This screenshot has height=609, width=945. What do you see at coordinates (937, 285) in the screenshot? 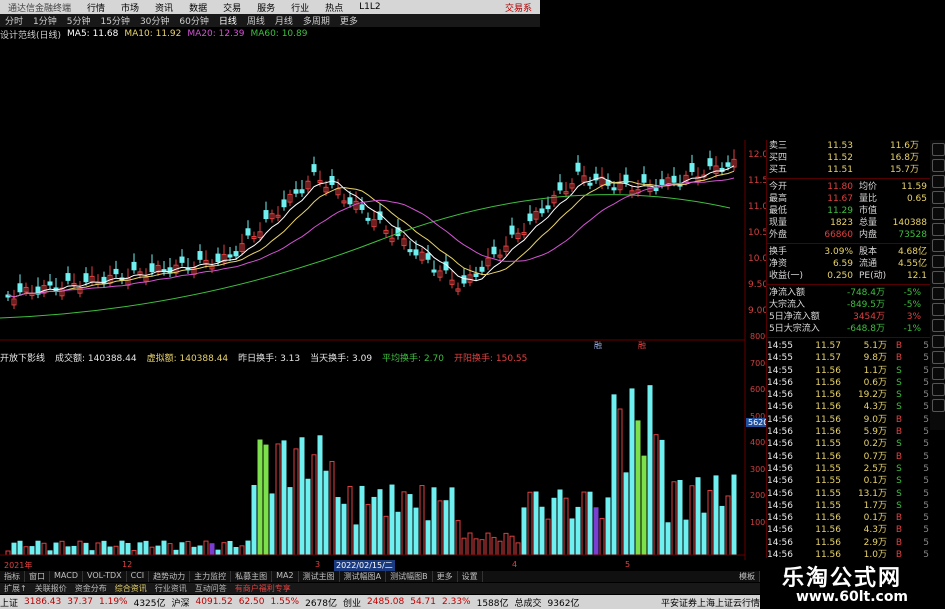
I see `side-toolbar` at bounding box center [937, 285].